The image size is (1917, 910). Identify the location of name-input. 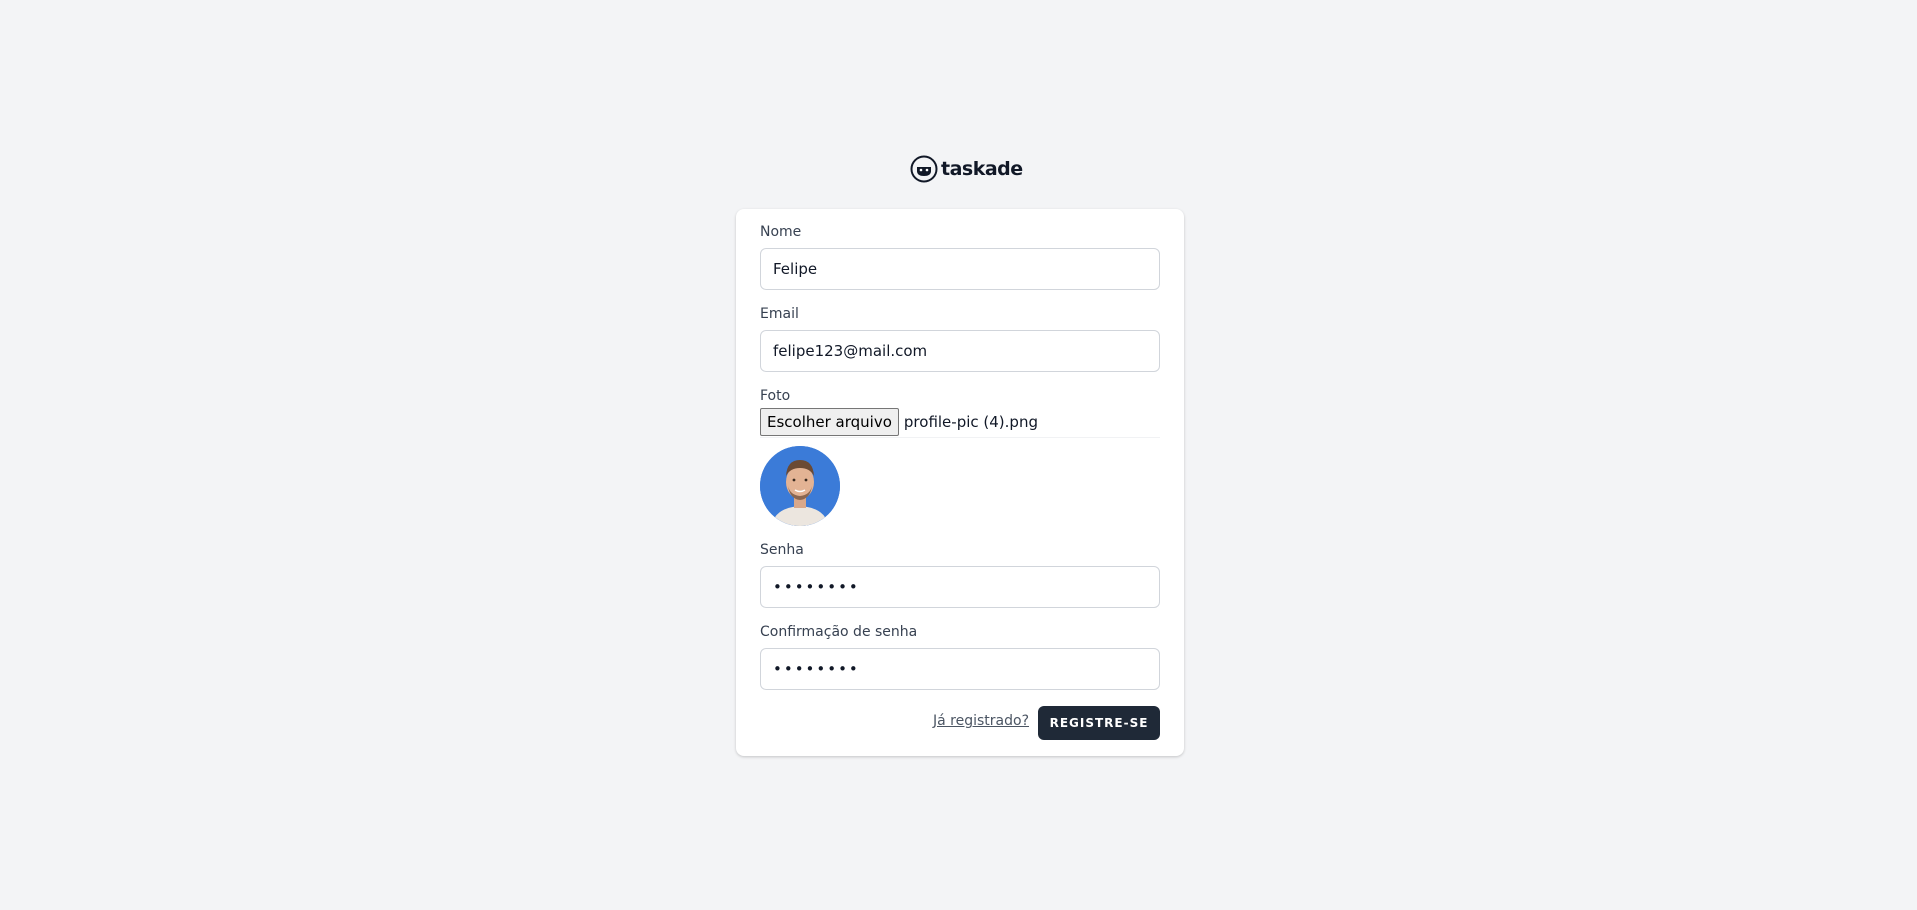
(960, 269).